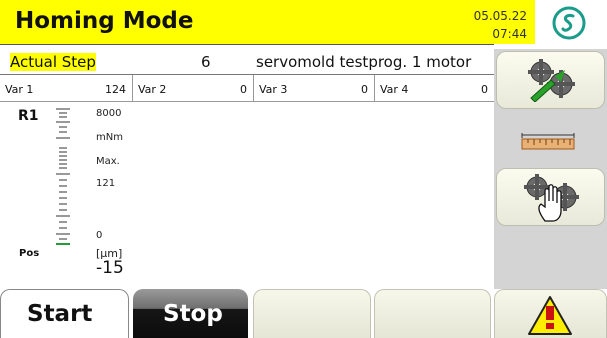 The height and width of the screenshot is (338, 607). I want to click on manual-gear-button, so click(550, 197).